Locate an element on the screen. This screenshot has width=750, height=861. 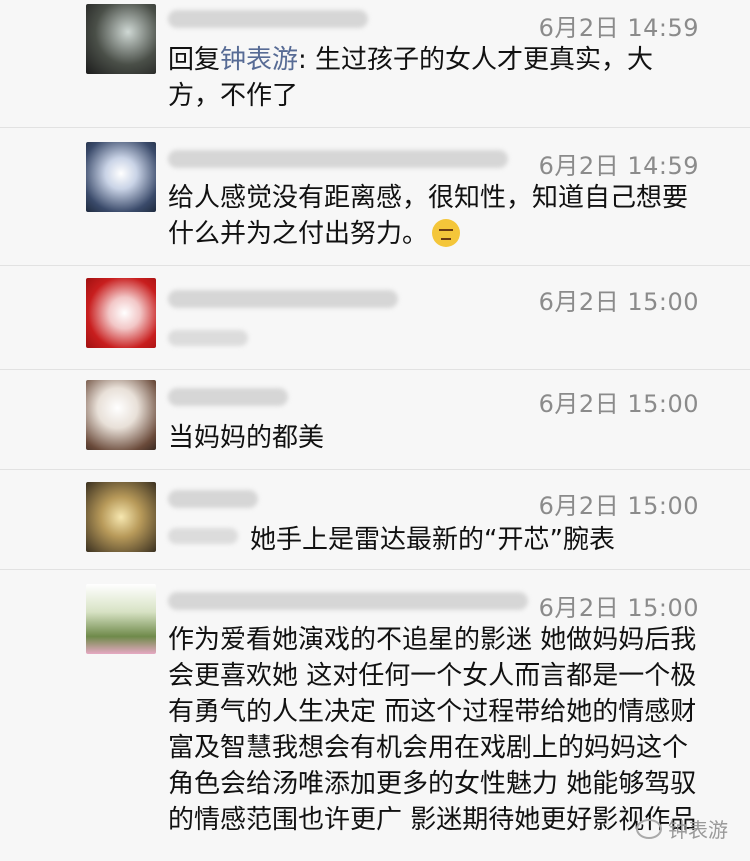
comment-text: 回复钟表游: 生过孩子的女人才更真实，大方，不作了 is located at coordinates (436, 78).